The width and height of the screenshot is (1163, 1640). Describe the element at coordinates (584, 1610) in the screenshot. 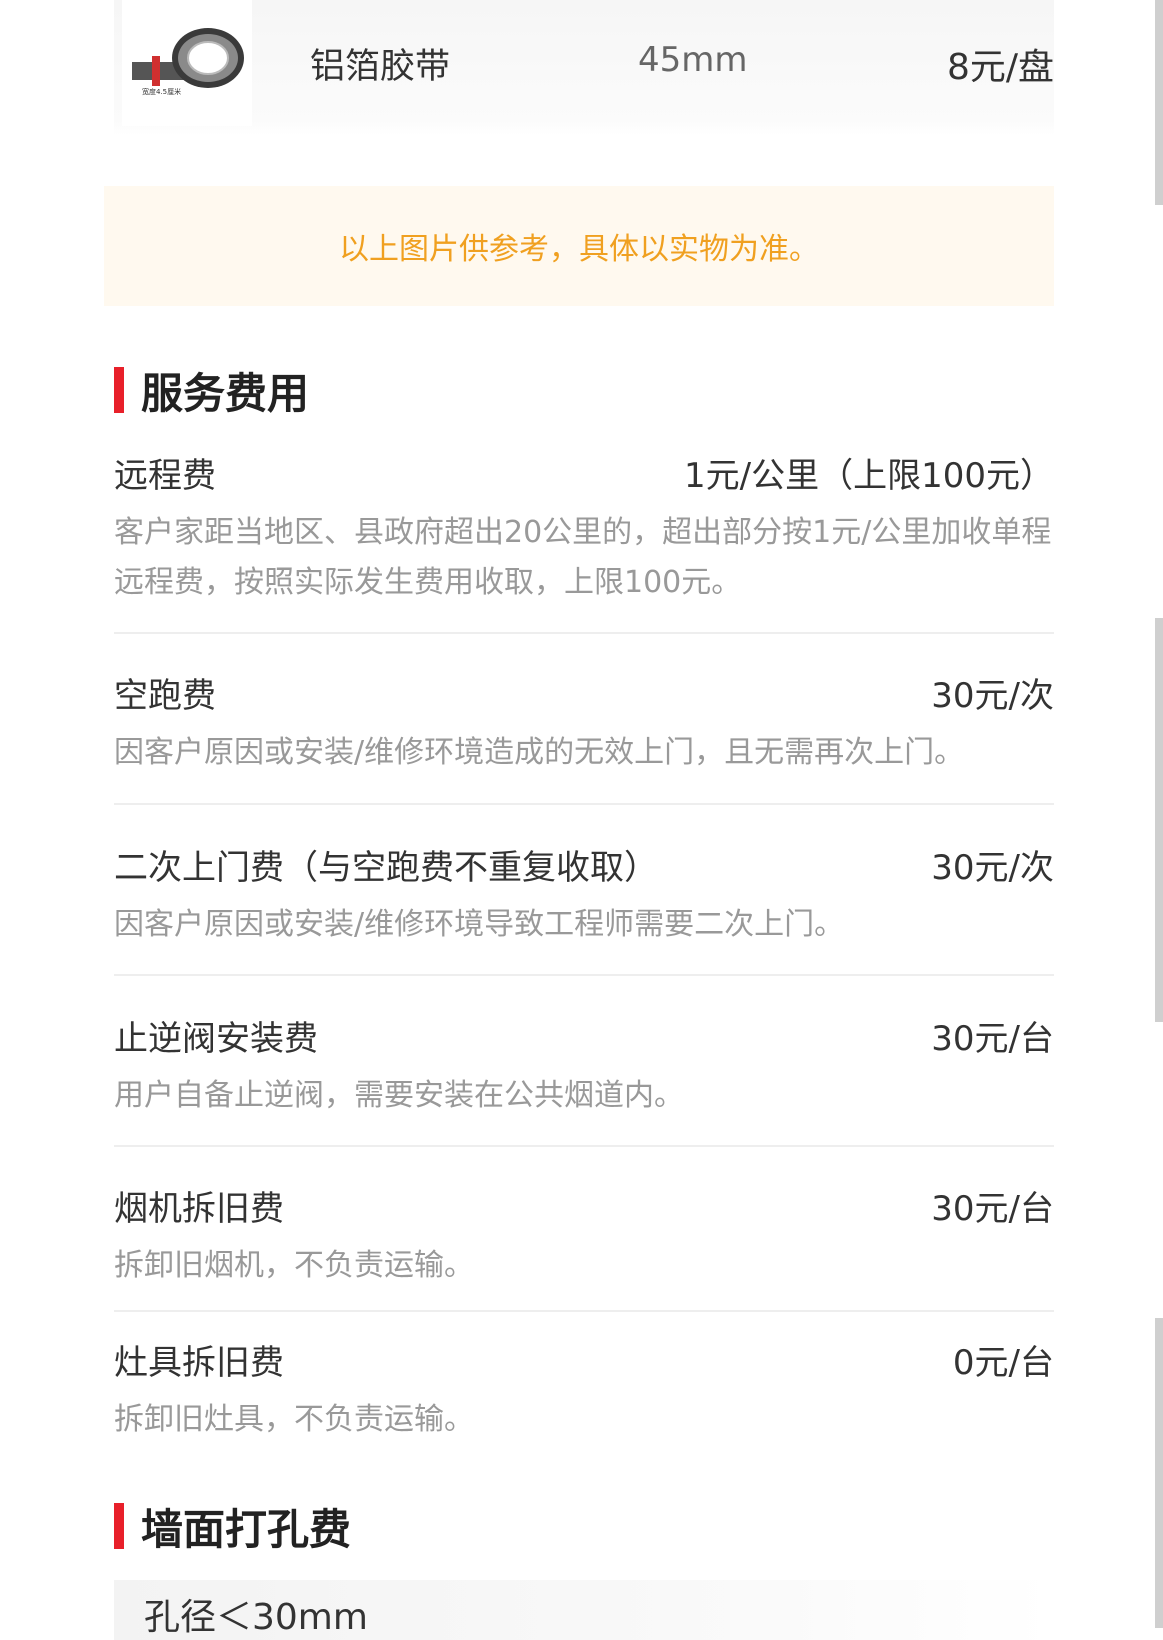

I see `hole-size-row: 孔径＜30mm` at that location.